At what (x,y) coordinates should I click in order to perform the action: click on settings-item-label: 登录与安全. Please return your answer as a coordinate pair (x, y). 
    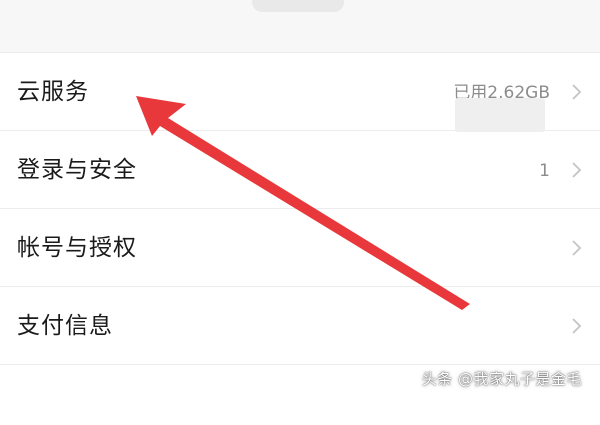
    Looking at the image, I should click on (77, 170).